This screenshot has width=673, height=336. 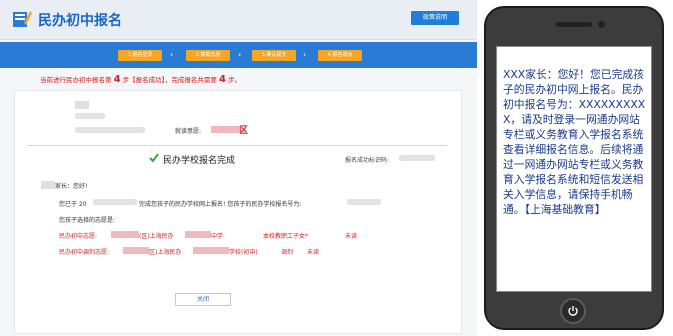 I want to click on status-middle: 步【报名成功】，完成报名共需要, so click(x=169, y=80).